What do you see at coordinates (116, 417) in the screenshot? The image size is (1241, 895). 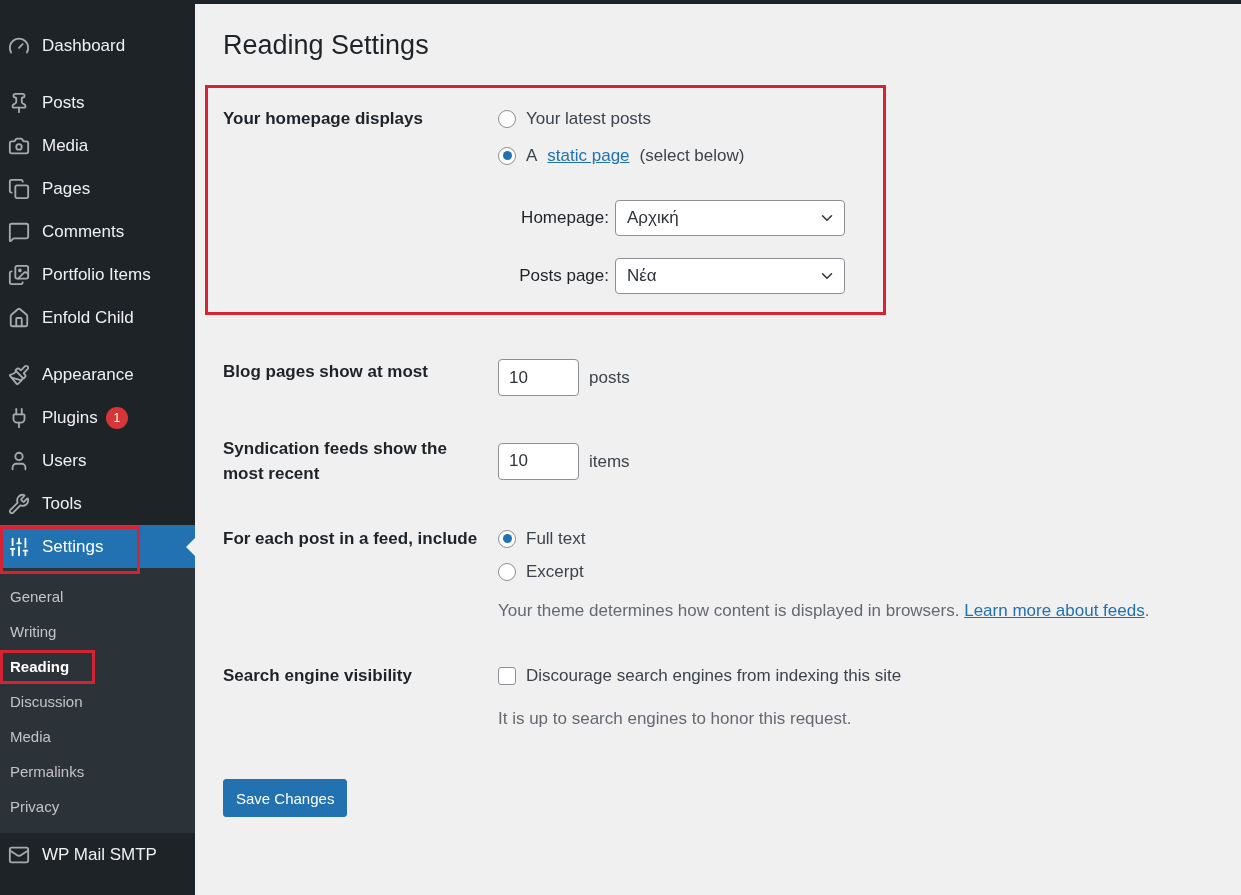 I see `count-badge: 1` at bounding box center [116, 417].